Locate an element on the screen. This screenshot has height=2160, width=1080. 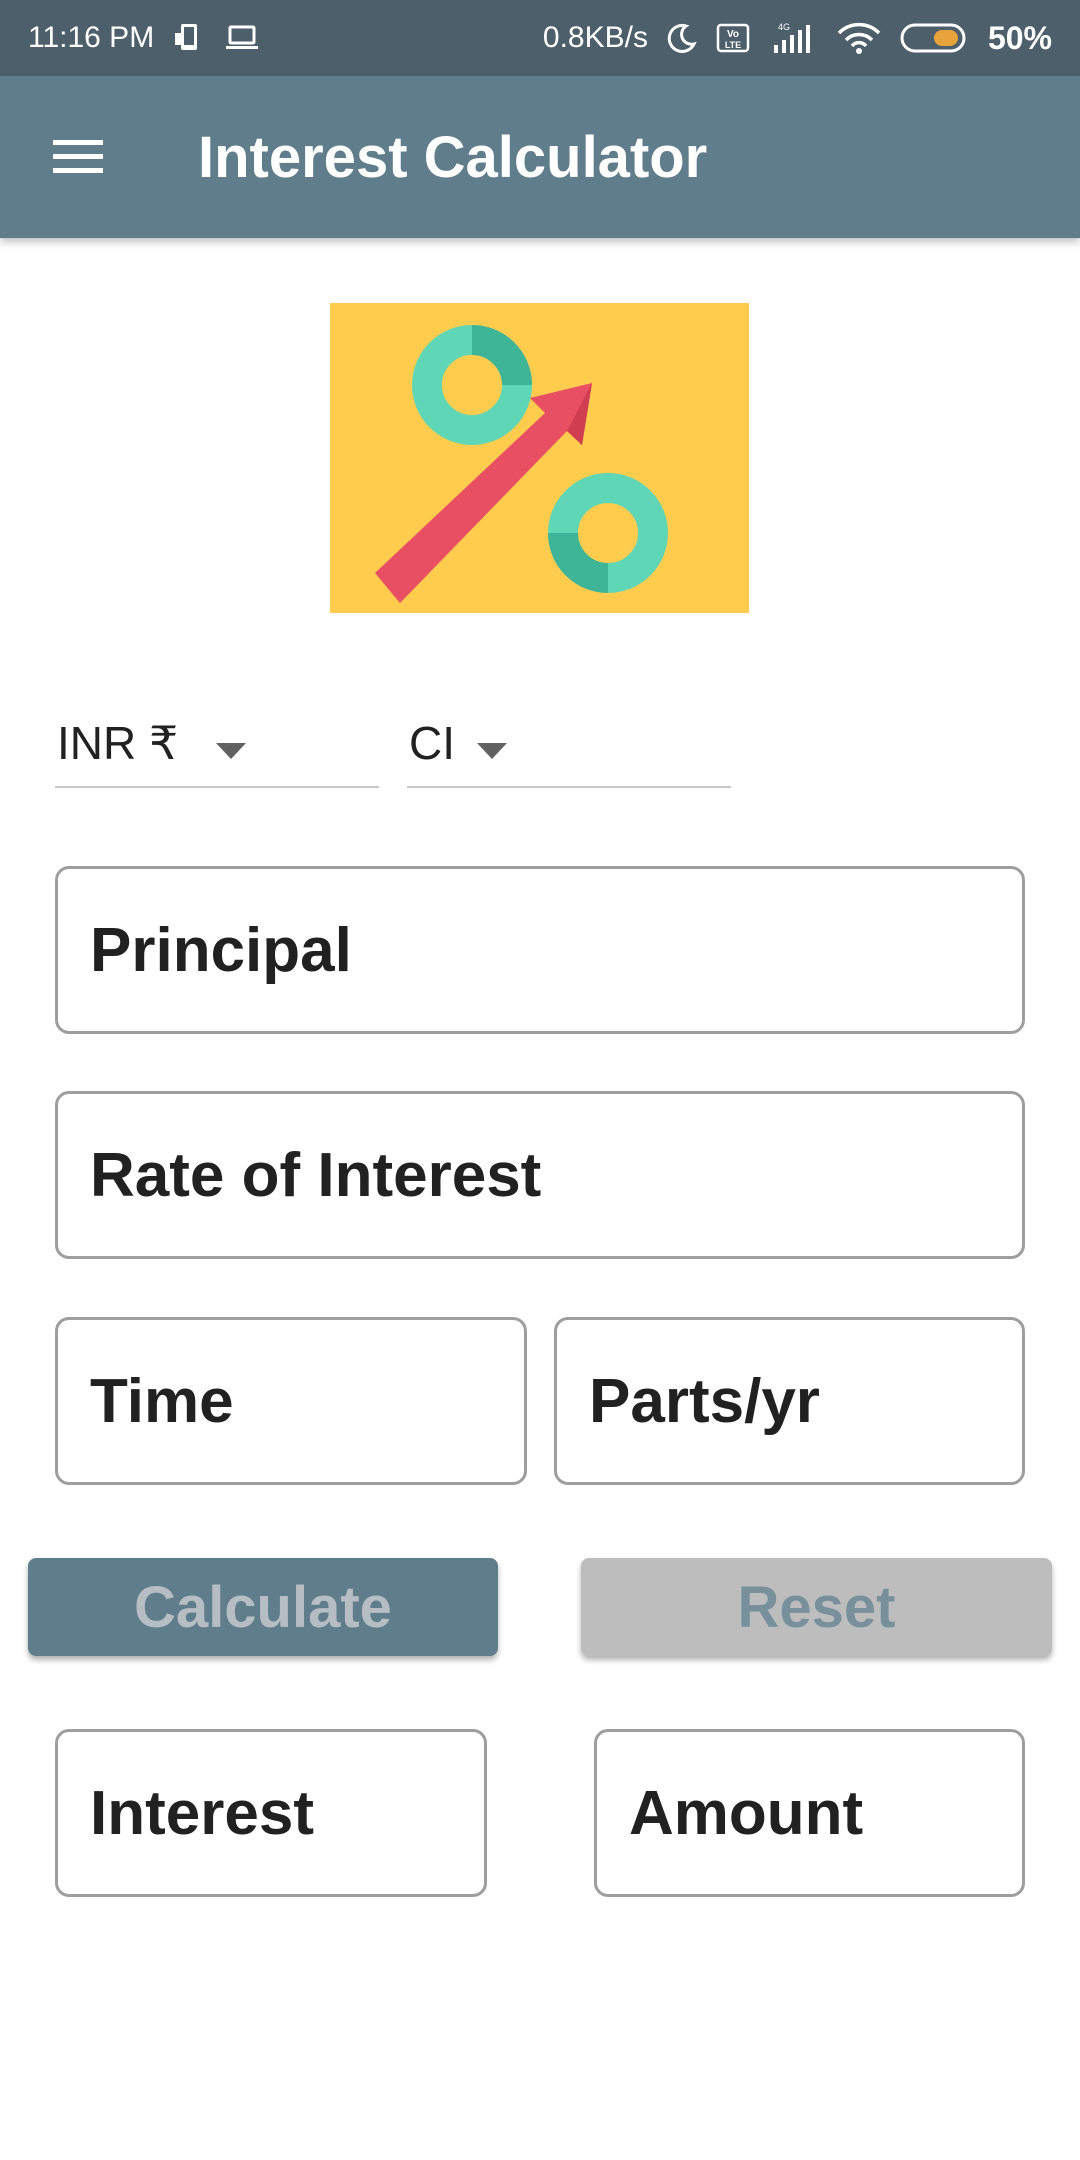
status-time: 11:16 PM is located at coordinates (91, 37).